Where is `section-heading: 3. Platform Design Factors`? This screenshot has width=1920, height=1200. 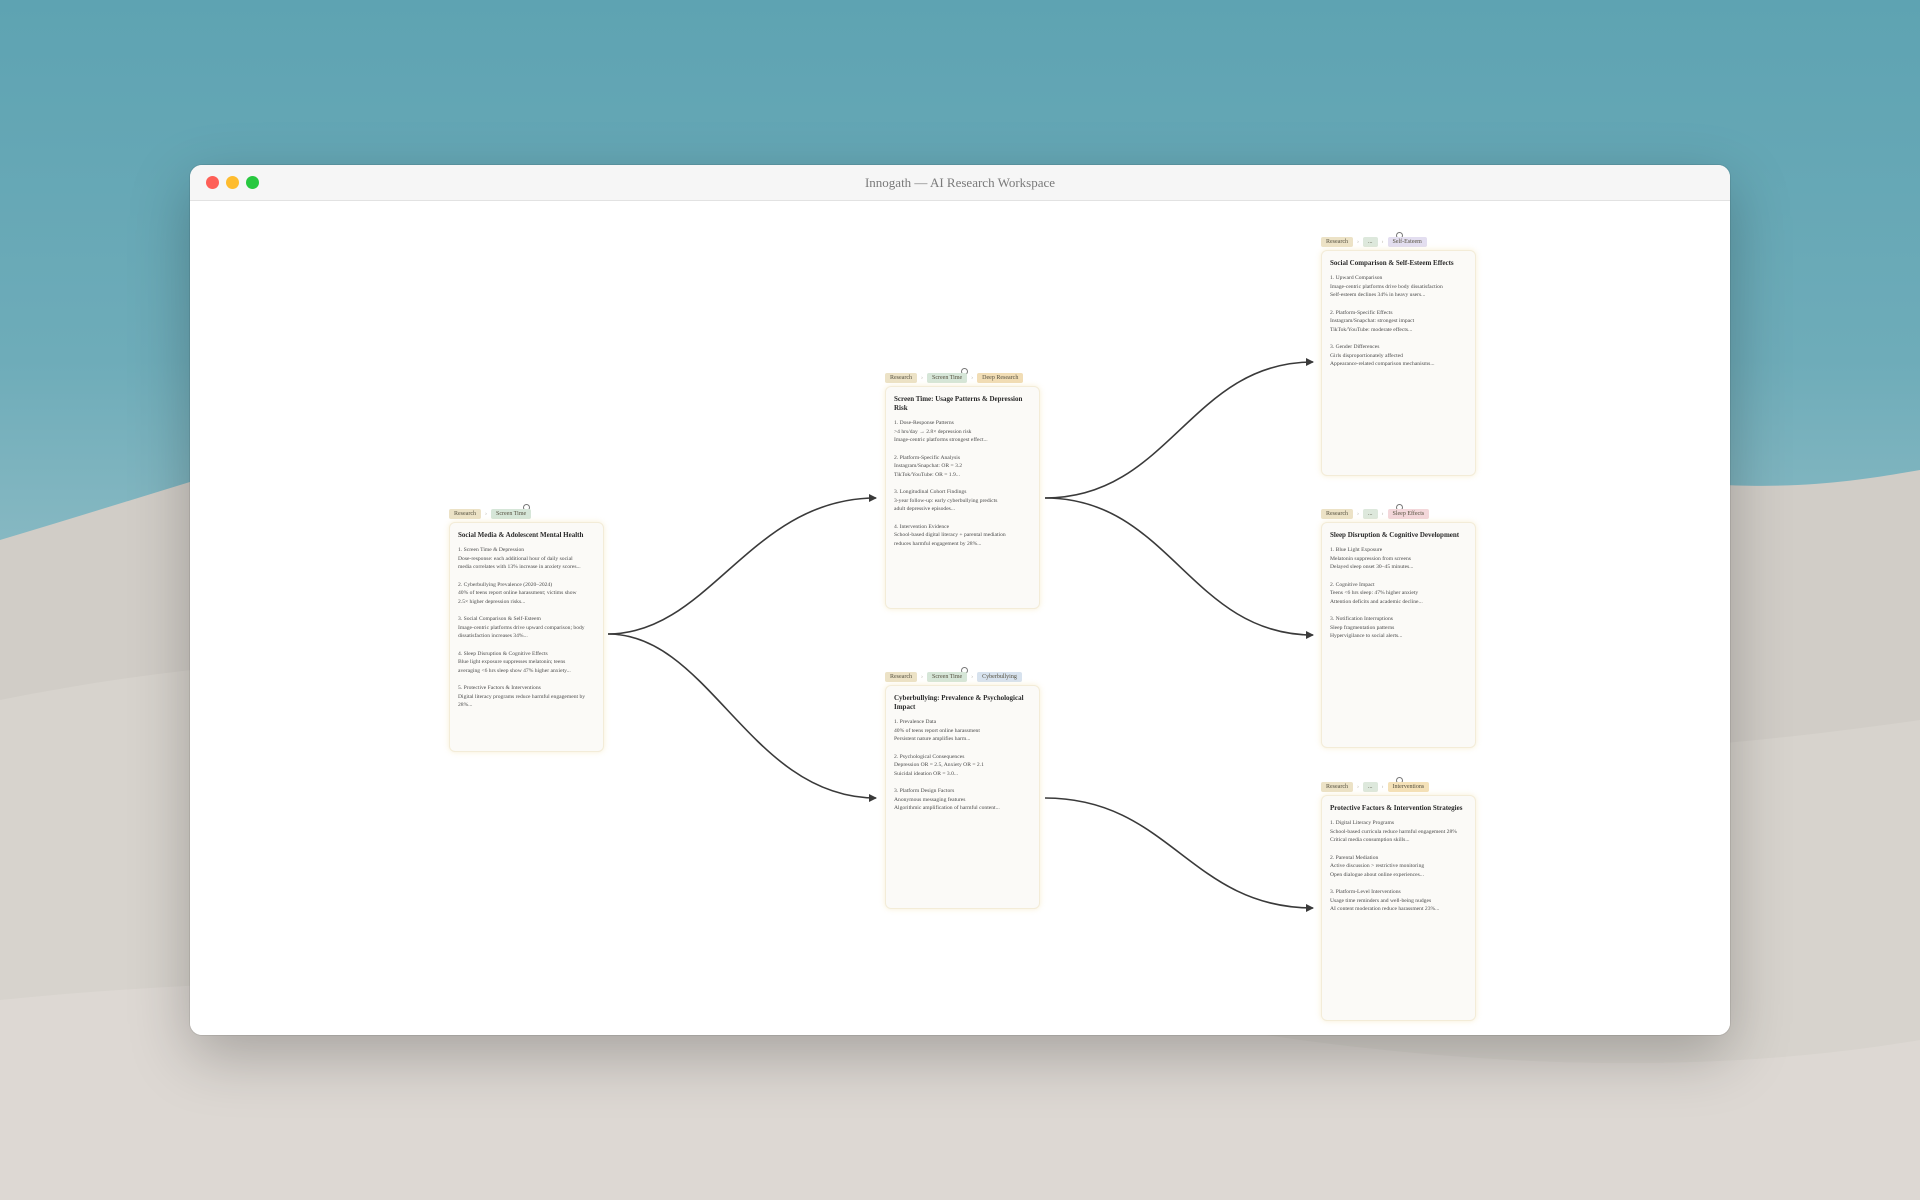
section-heading: 3. Platform Design Factors is located at coordinates (924, 791).